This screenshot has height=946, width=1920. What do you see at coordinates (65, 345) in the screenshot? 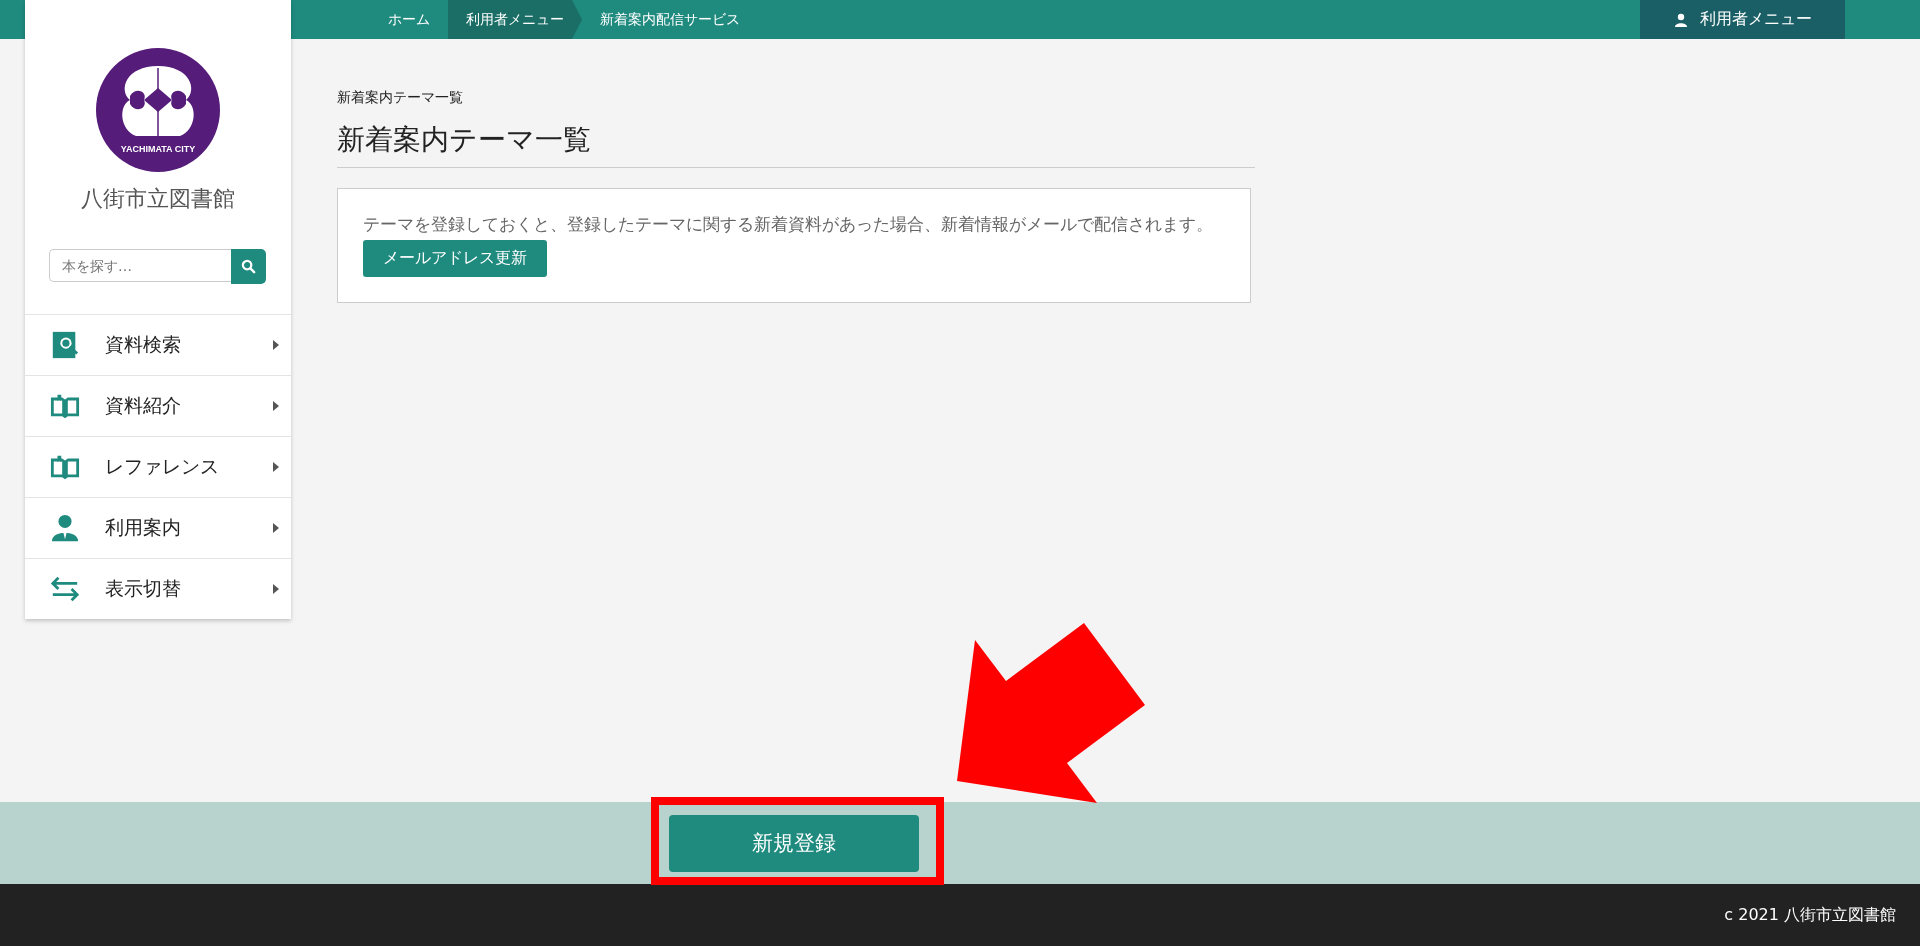
I see `book-magnifier-icon` at bounding box center [65, 345].